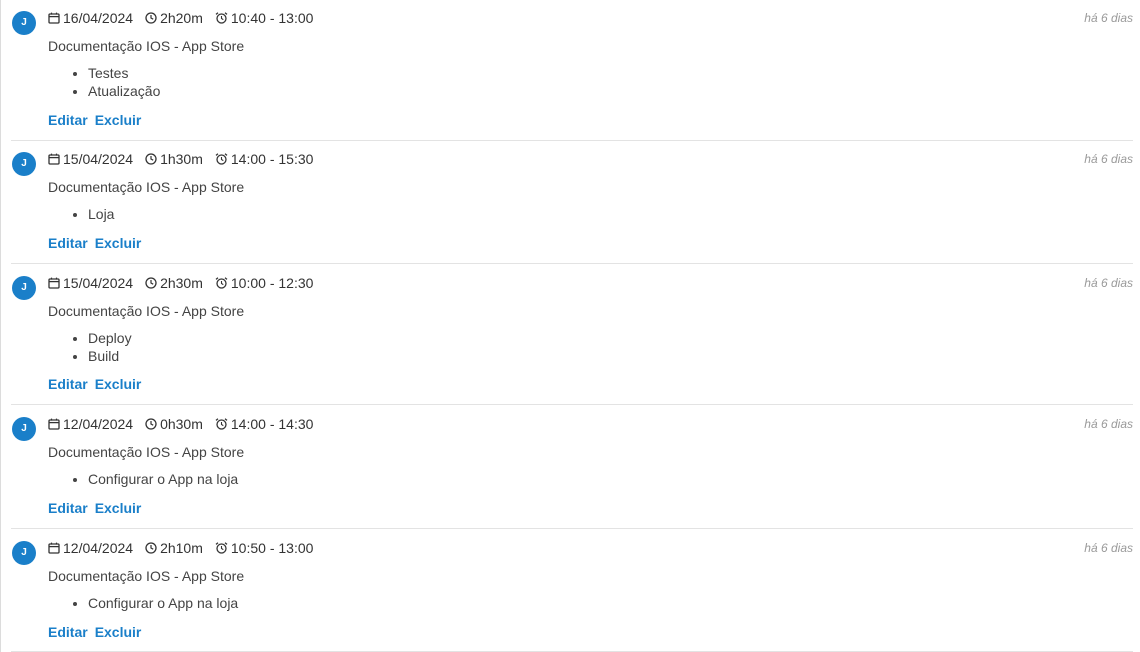 This screenshot has width=1140, height=652. I want to click on entry-duration: 2h10m, so click(181, 548).